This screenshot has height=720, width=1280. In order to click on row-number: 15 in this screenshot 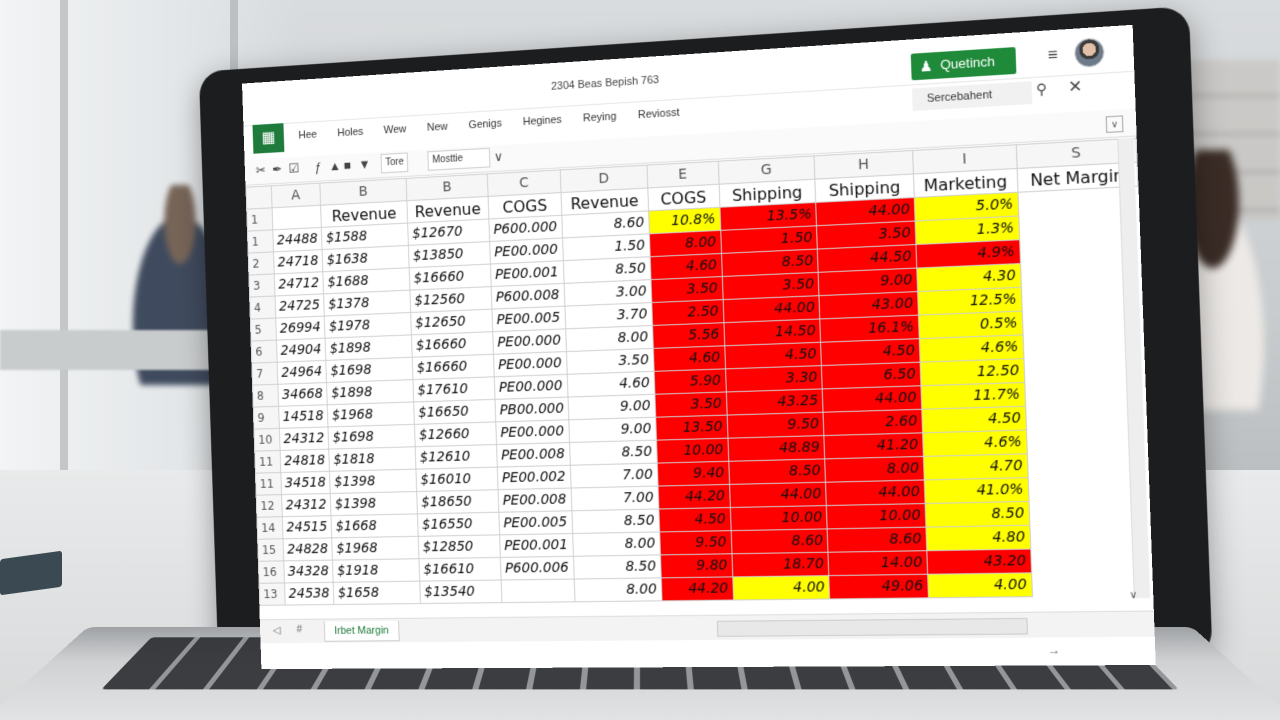, I will do `click(270, 550)`.